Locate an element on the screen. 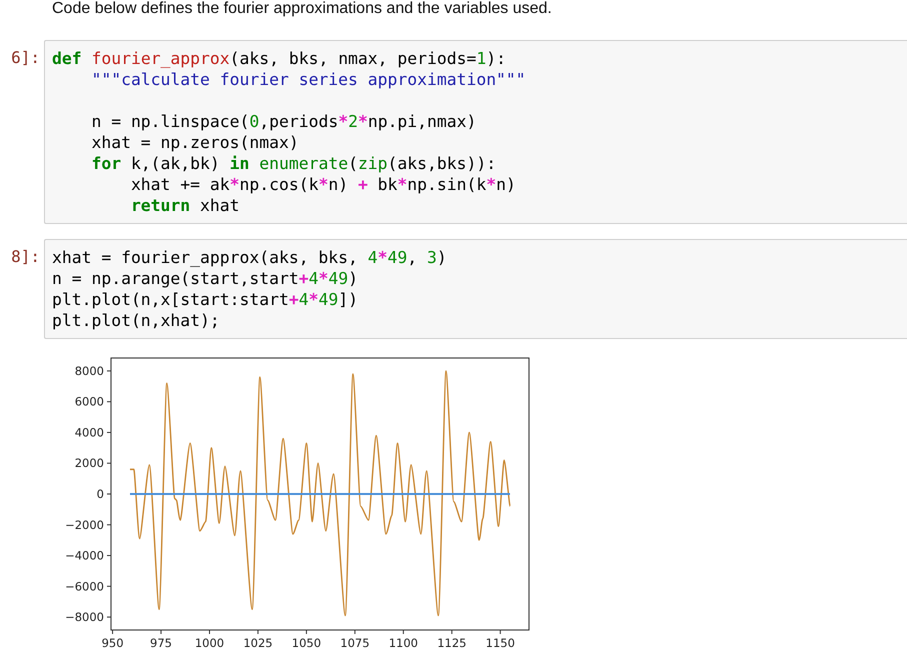  tick-label: 1100 is located at coordinates (403, 643).